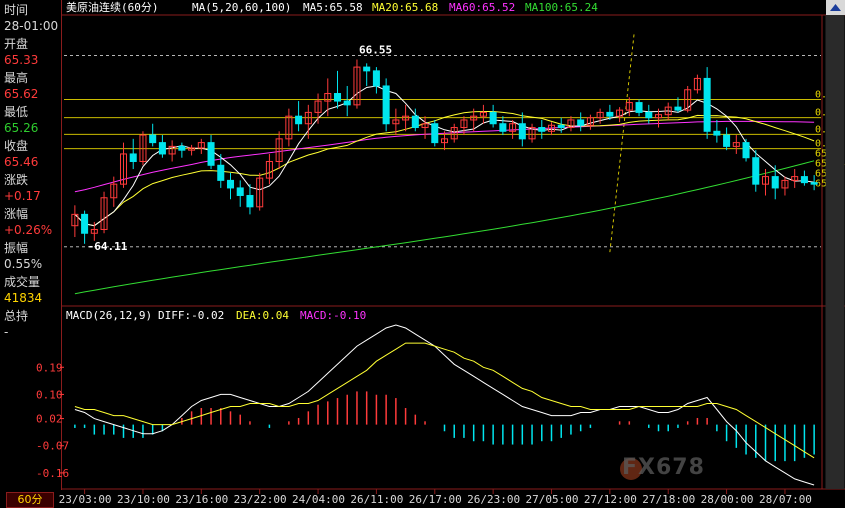 This screenshot has height=508, width=845. Describe the element at coordinates (482, 7) in the screenshot. I see `header-ma60: MA60:65.52` at that location.